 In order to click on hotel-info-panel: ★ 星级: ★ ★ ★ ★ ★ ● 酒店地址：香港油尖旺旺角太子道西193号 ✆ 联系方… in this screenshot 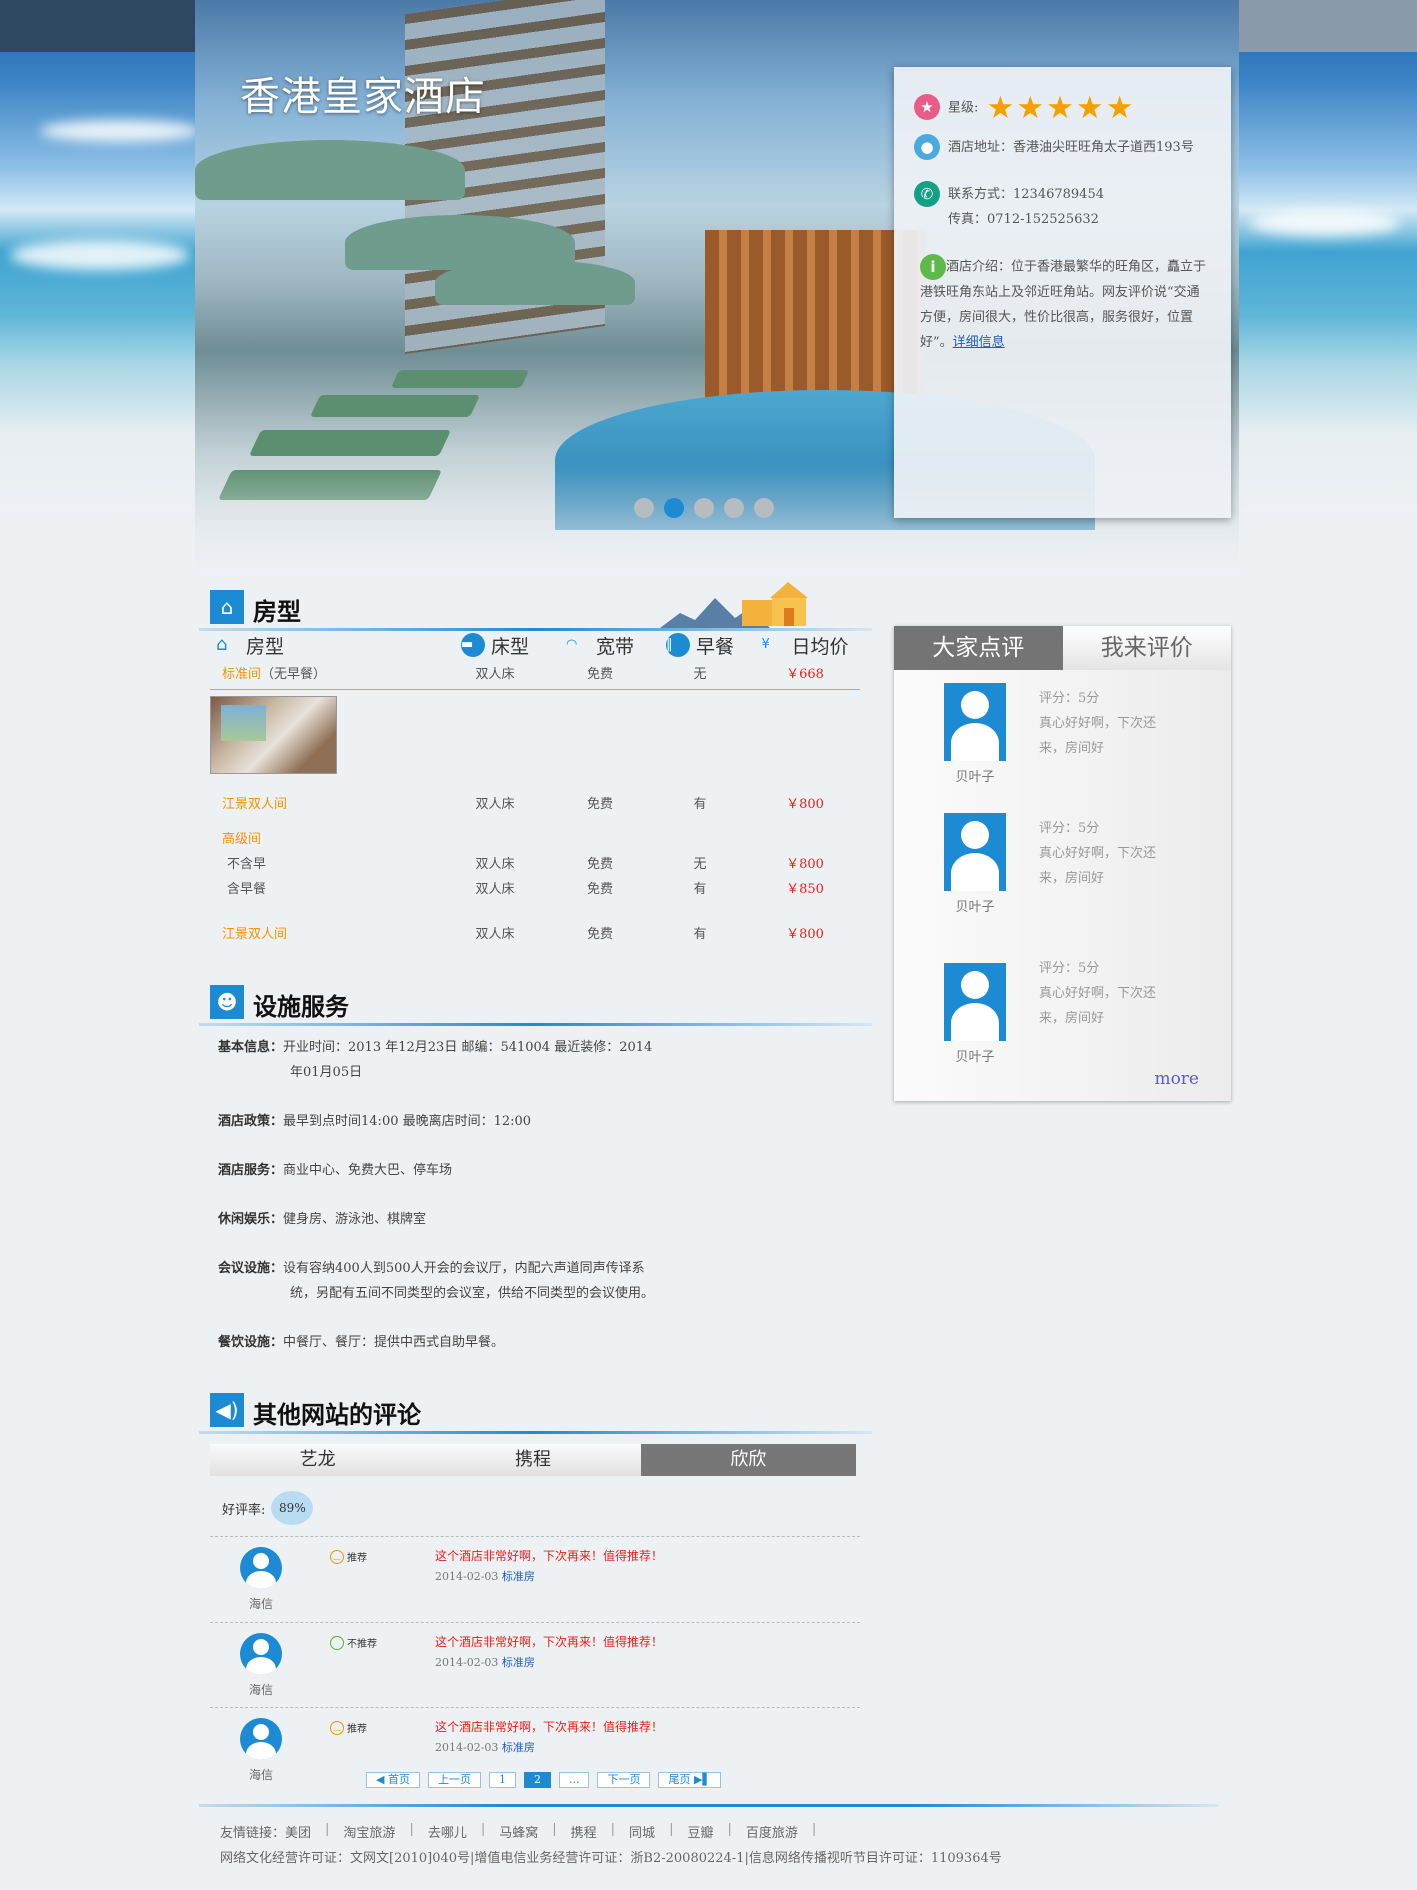, I will do `click(1062, 292)`.